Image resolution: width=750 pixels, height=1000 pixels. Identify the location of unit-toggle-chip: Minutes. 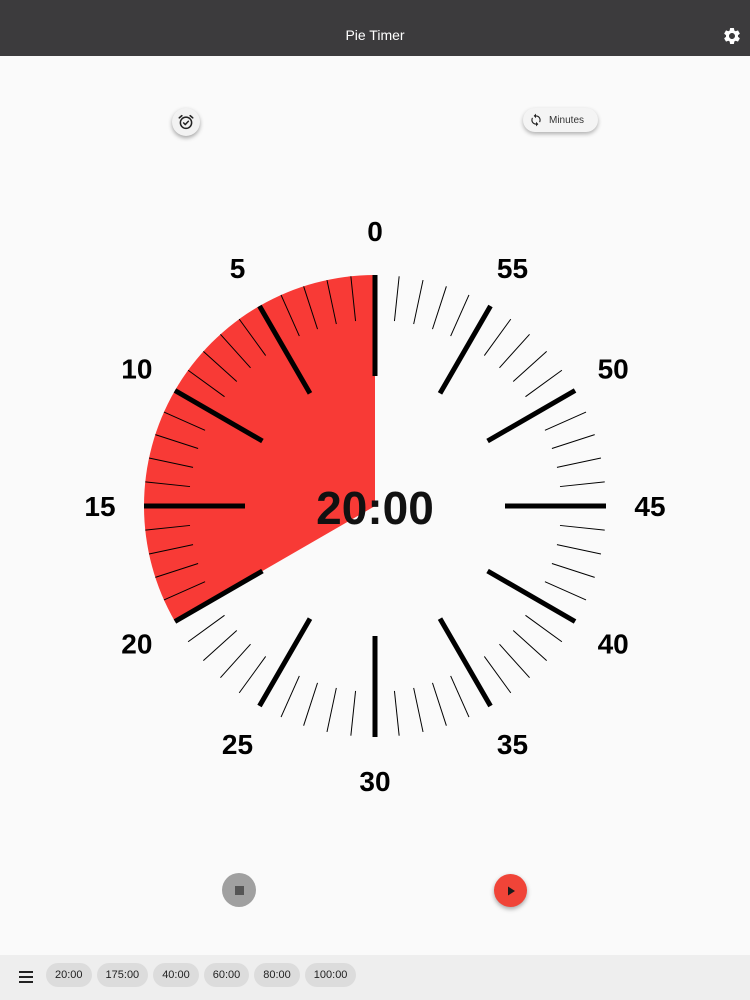
(560, 120).